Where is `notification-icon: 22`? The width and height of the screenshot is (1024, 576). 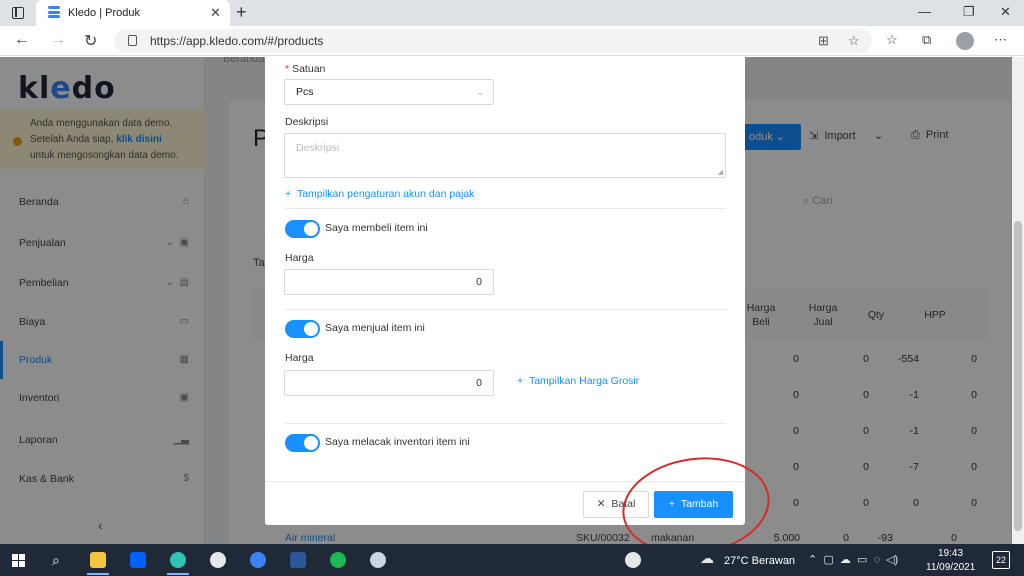
notification-icon: 22 is located at coordinates (1001, 560).